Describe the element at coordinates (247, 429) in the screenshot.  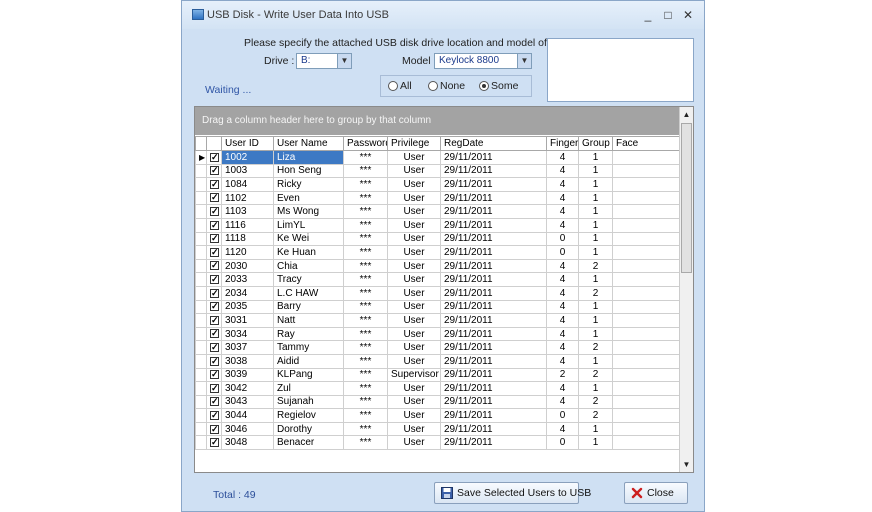
I see `cell-user-id: 3046` at that location.